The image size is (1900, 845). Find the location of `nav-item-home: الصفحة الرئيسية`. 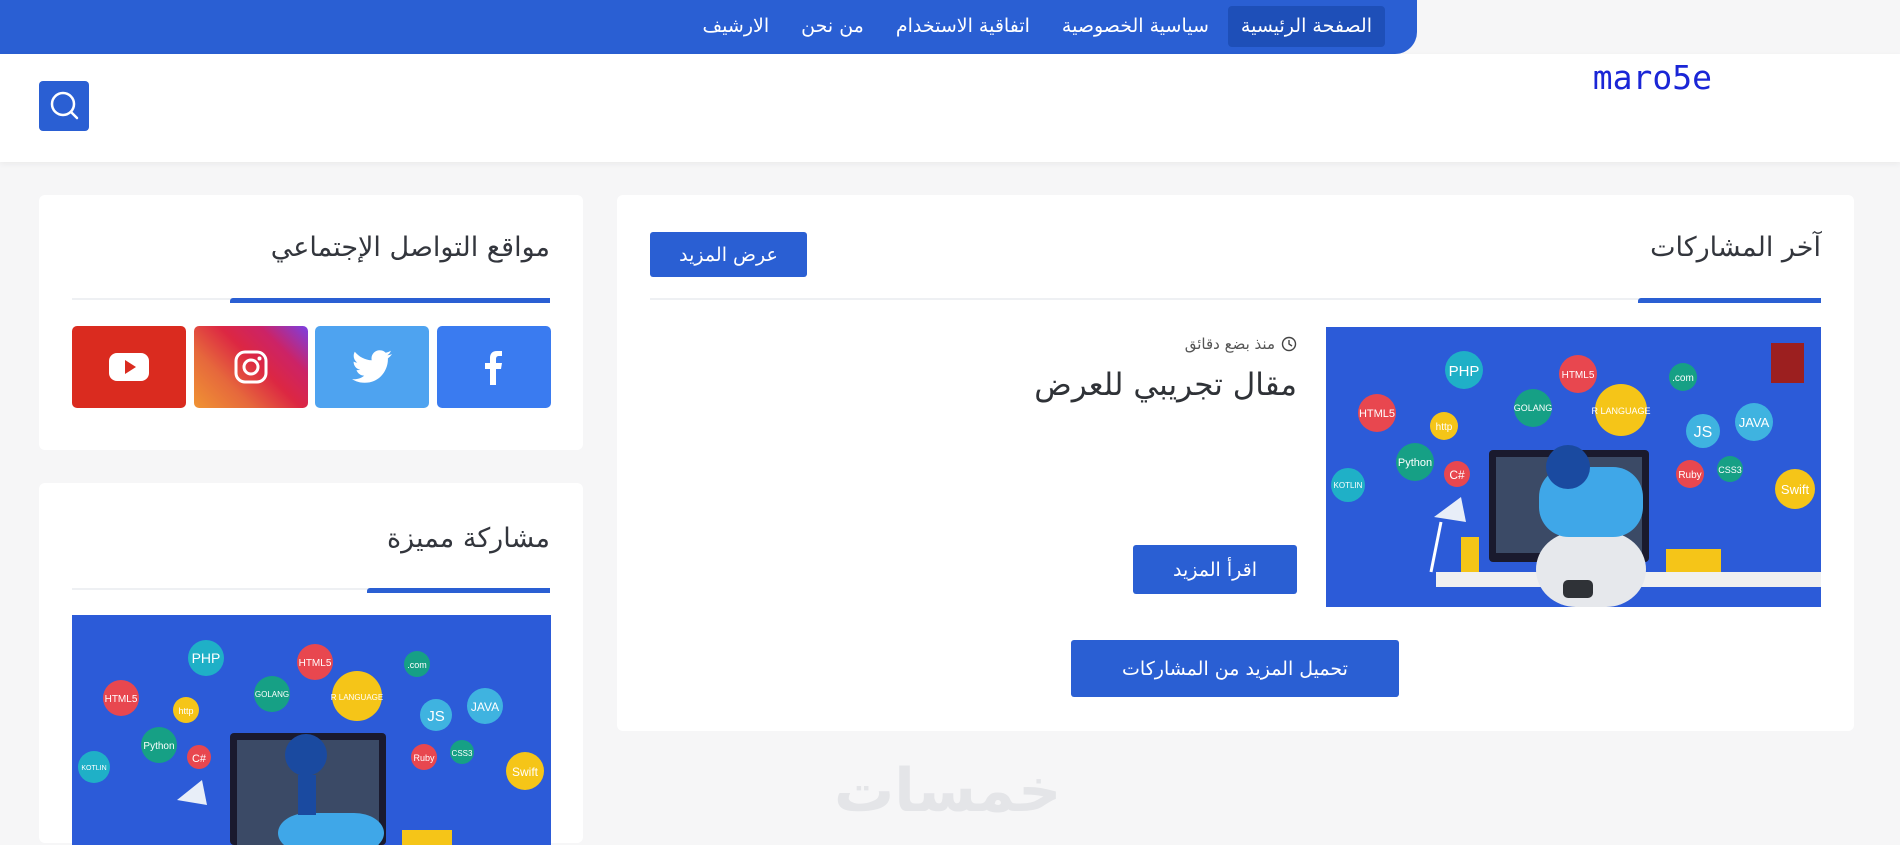

nav-item-home: الصفحة الرئيسية is located at coordinates (1306, 26).